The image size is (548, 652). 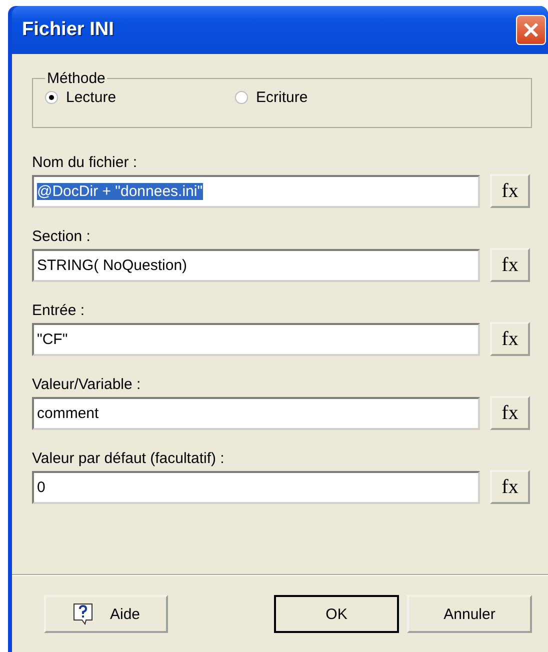 What do you see at coordinates (59, 310) in the screenshot?
I see `field-label: Entrée :` at bounding box center [59, 310].